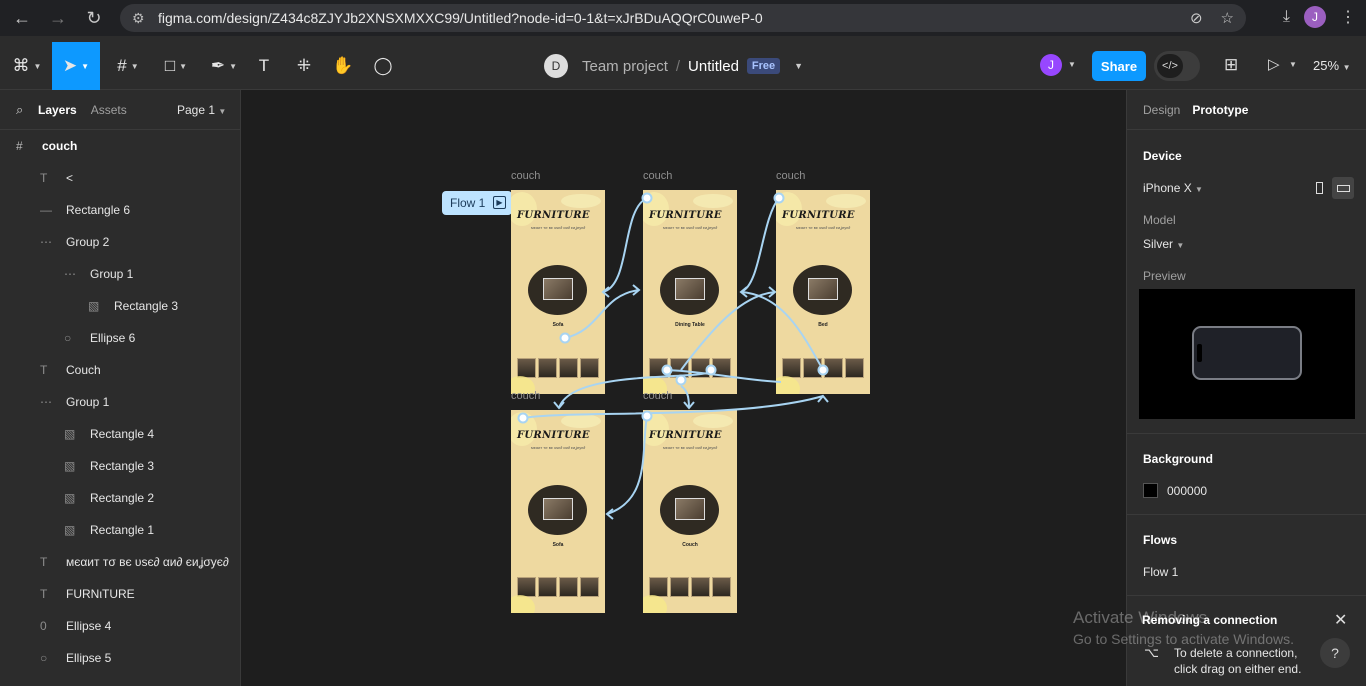 The image size is (1366, 686). I want to click on frame-hash-icon: #, so click(122, 65).